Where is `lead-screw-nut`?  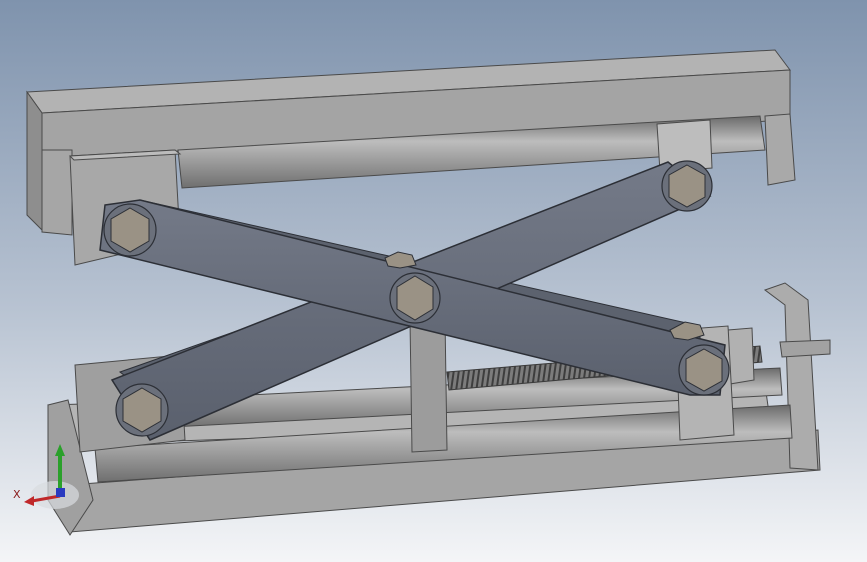
lead-screw-nut is located at coordinates (741, 356).